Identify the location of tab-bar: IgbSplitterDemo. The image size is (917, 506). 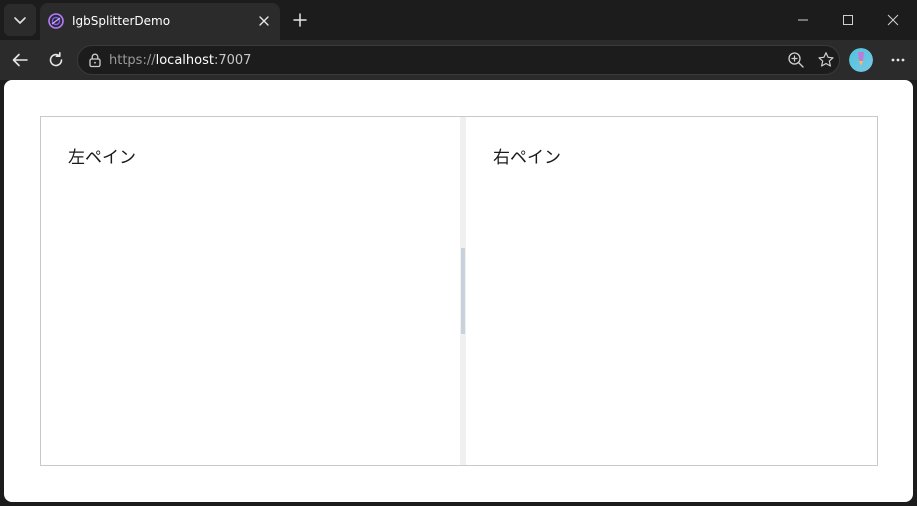
(458, 20).